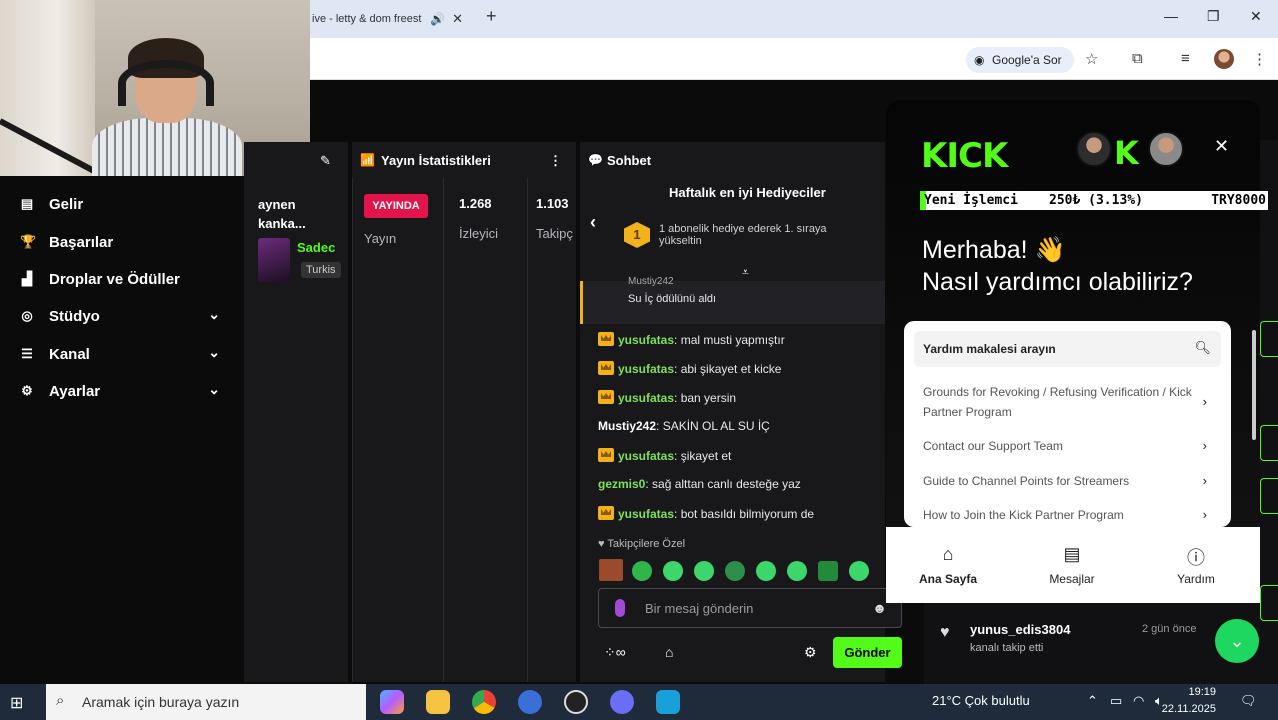 This screenshot has width=1278, height=720. I want to click on file-explorer-icon, so click(438, 702).